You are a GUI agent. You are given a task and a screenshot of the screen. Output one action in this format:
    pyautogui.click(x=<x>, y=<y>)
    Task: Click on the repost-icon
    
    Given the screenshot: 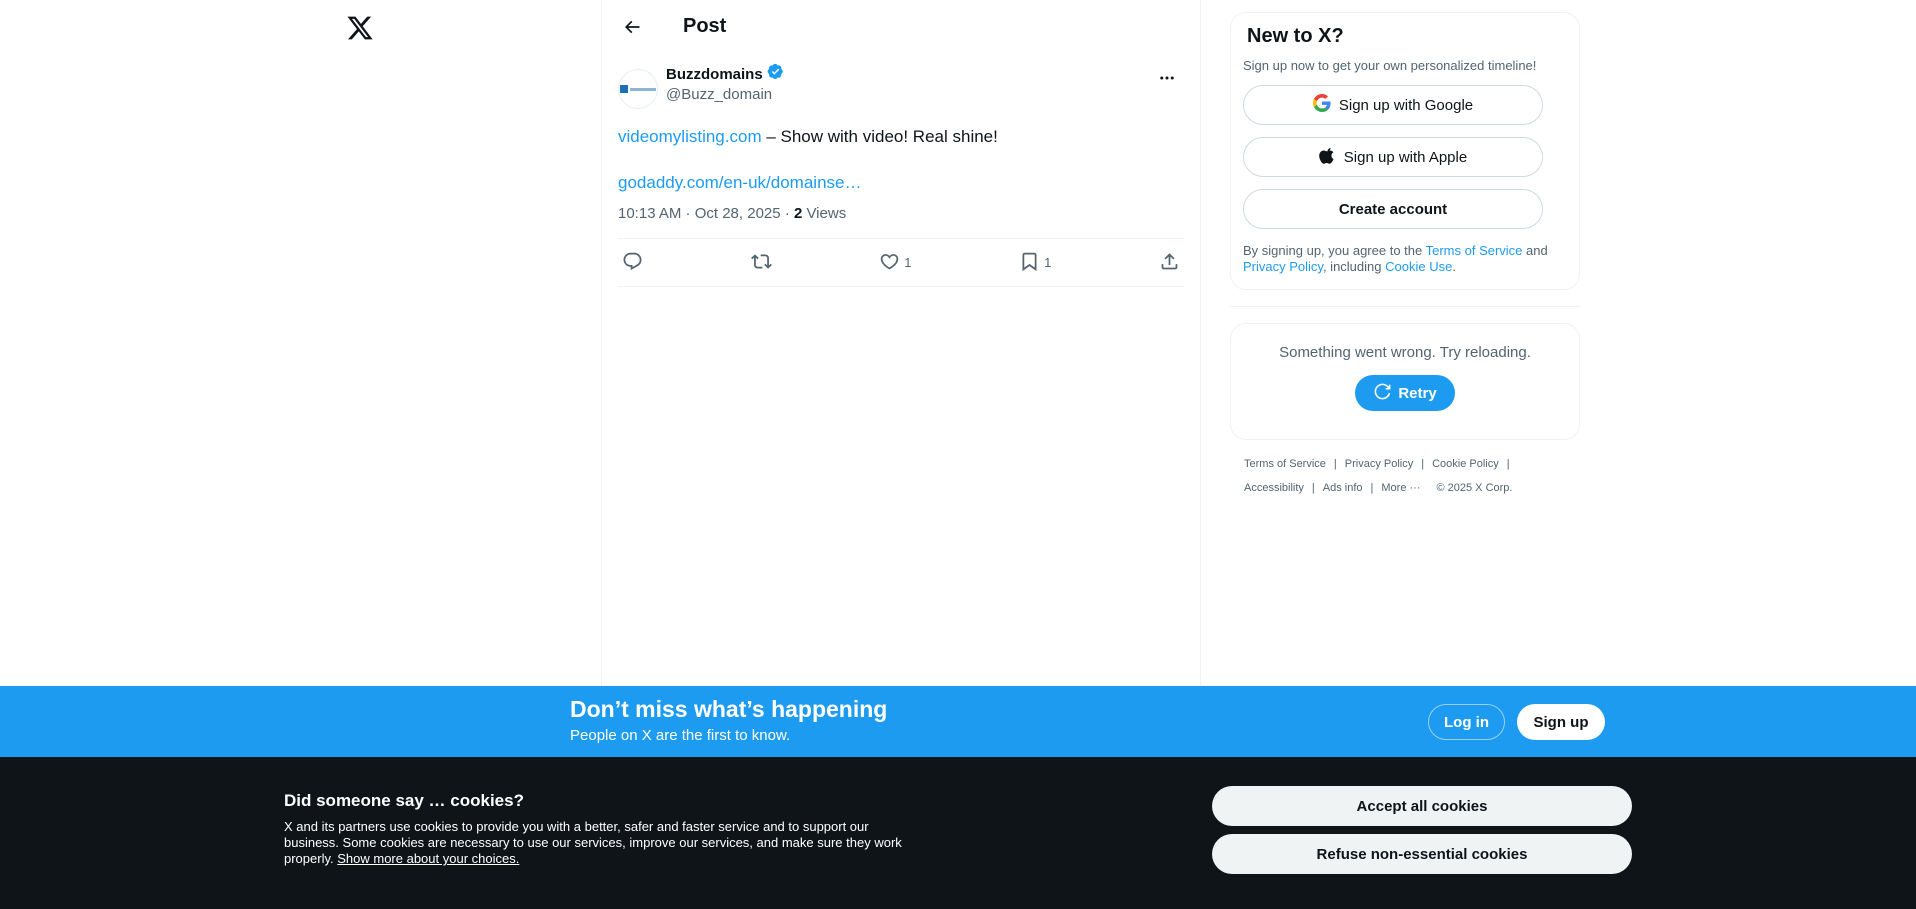 What is the action you would take?
    pyautogui.click(x=761, y=263)
    